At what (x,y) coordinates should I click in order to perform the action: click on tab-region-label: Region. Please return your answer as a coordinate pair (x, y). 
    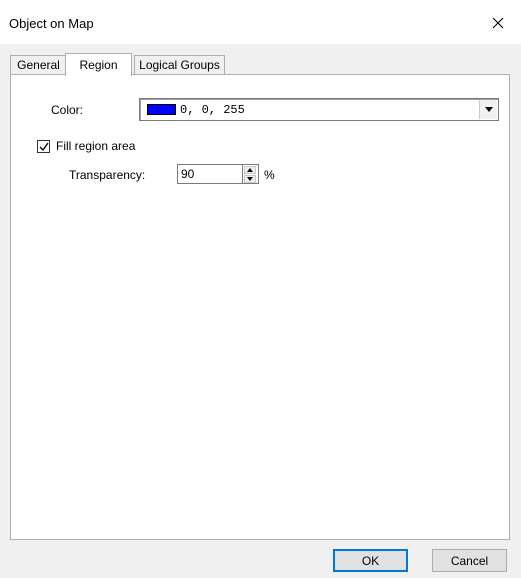
    Looking at the image, I should click on (98, 65).